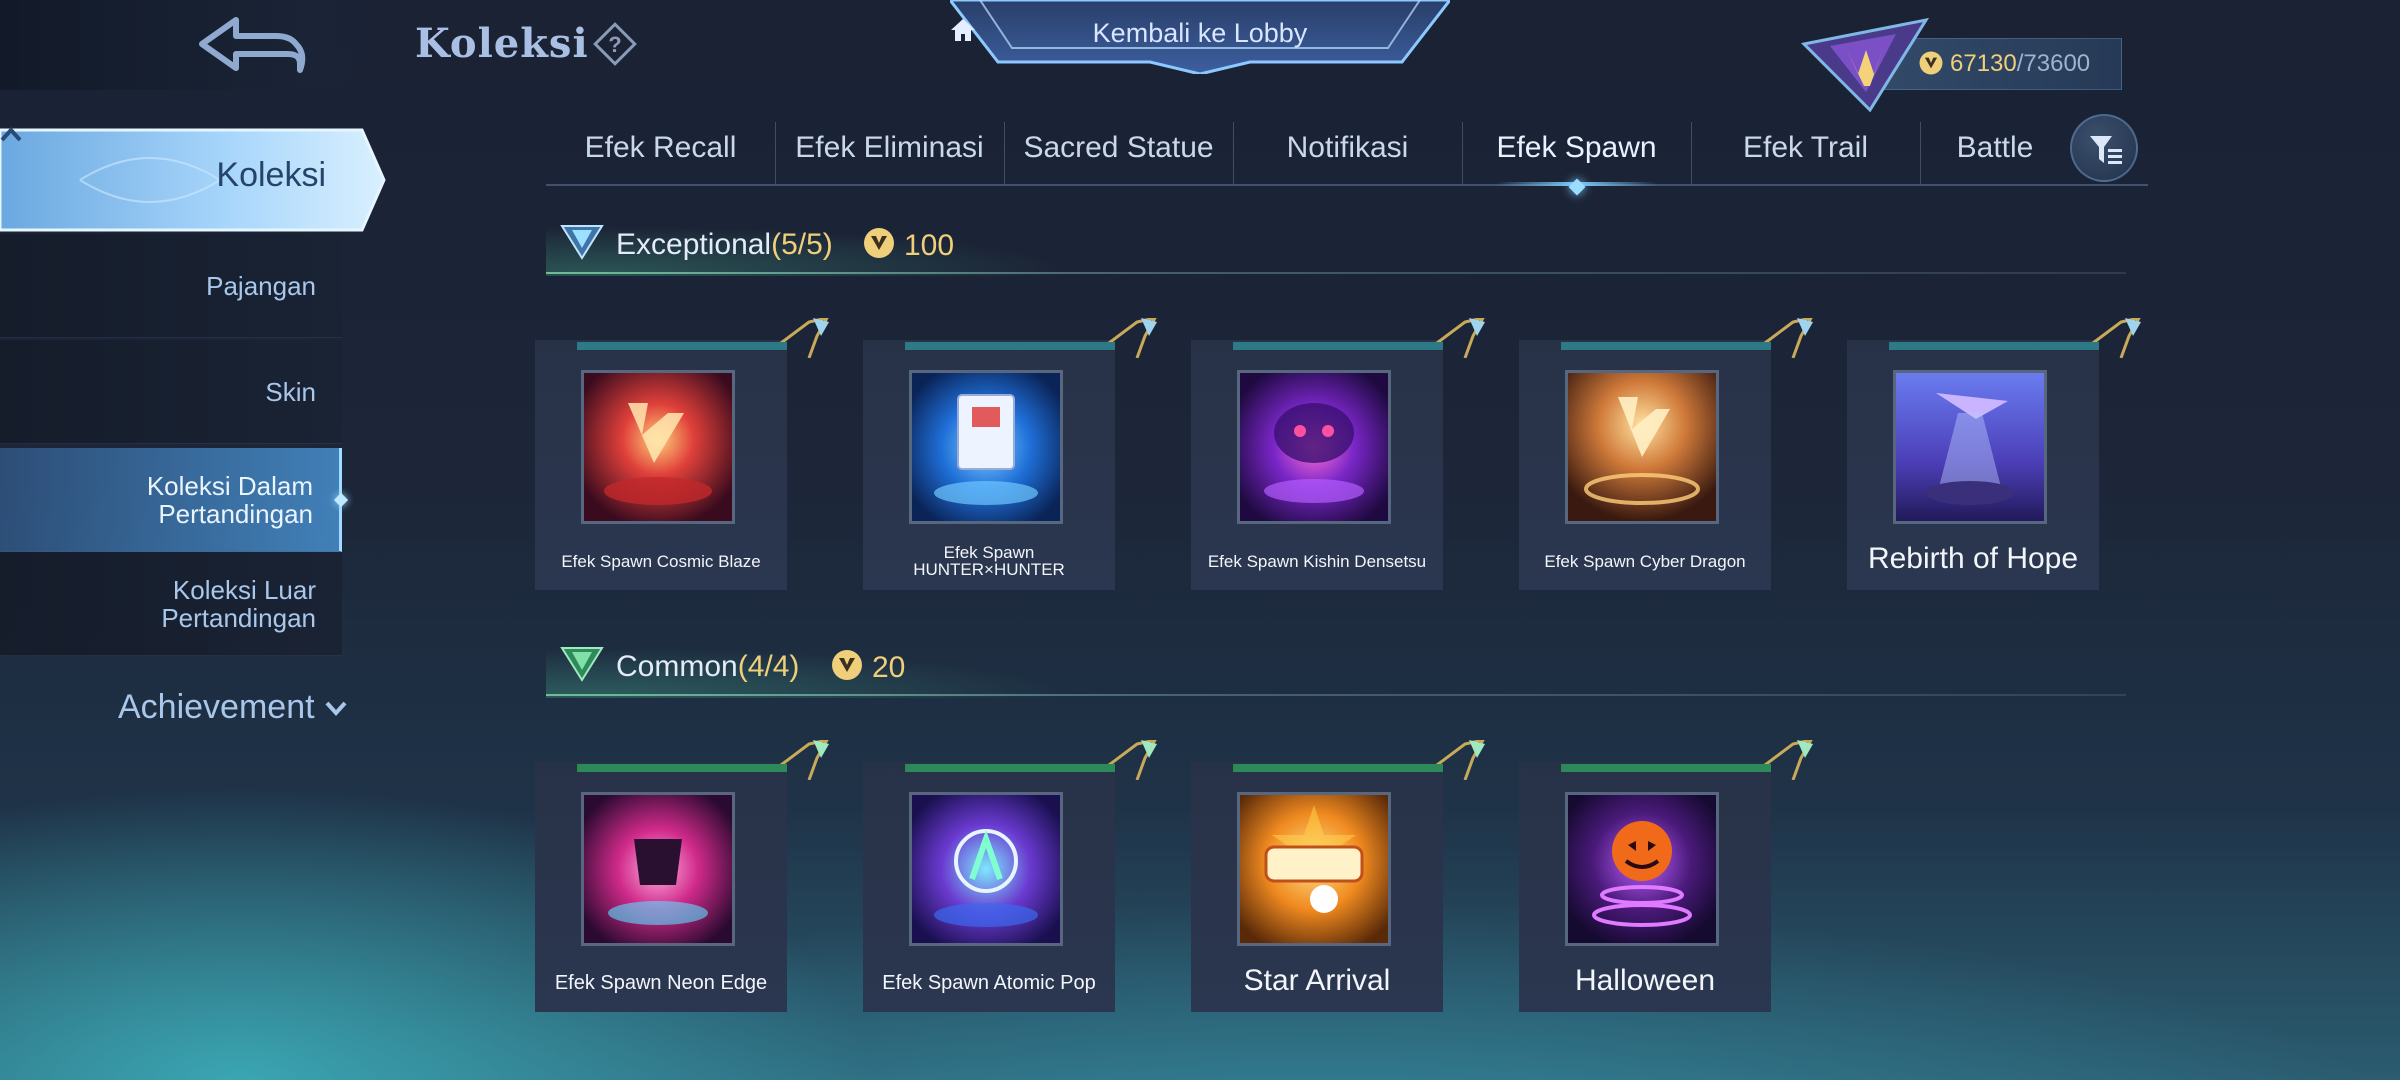  I want to click on item-card: Efek Spawn Cosmic Blaze, so click(682, 454).